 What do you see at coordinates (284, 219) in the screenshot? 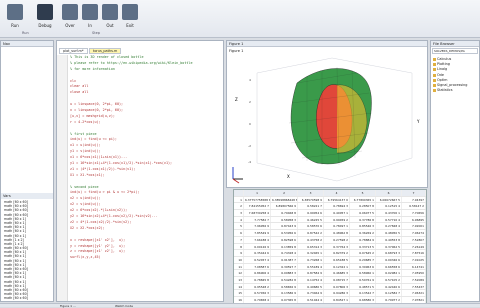
I see `grid-cell: 6.58958 3` at bounding box center [284, 219].